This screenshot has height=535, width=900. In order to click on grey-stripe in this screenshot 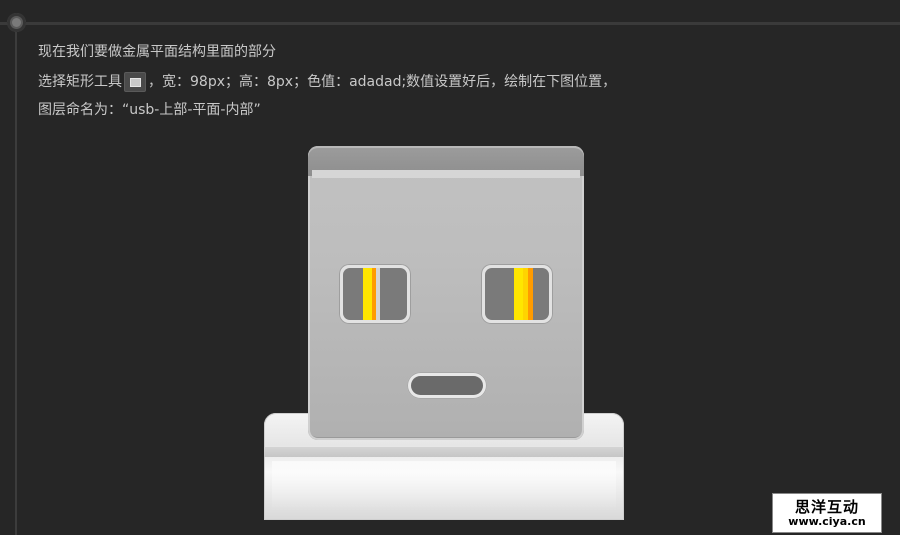, I will do `click(378, 294)`.